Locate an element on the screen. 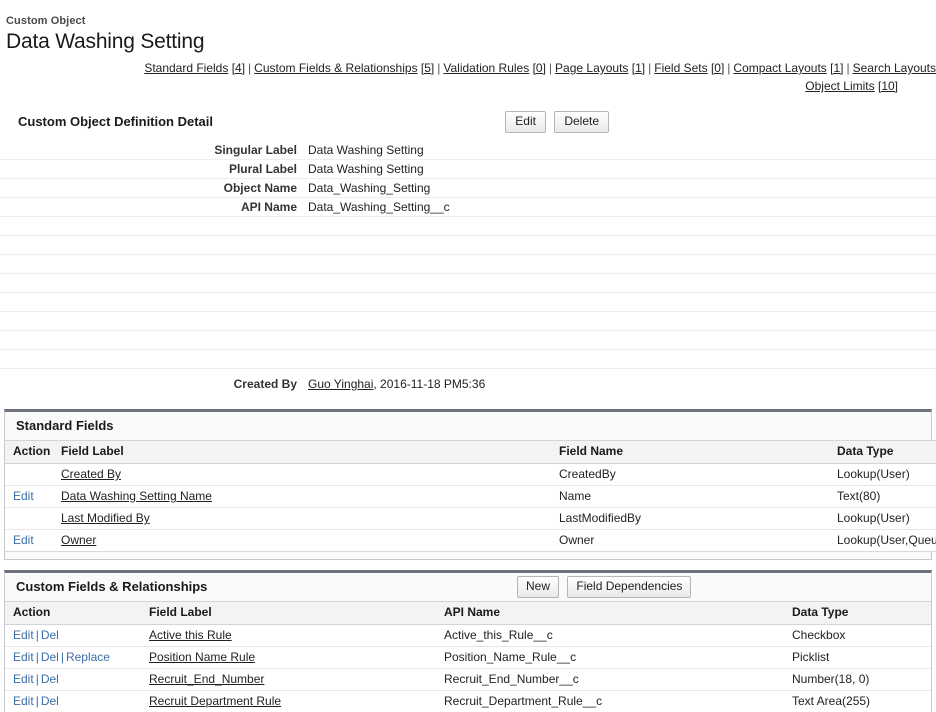 This screenshot has width=936, height=712. nav-count: [4] is located at coordinates (238, 68).